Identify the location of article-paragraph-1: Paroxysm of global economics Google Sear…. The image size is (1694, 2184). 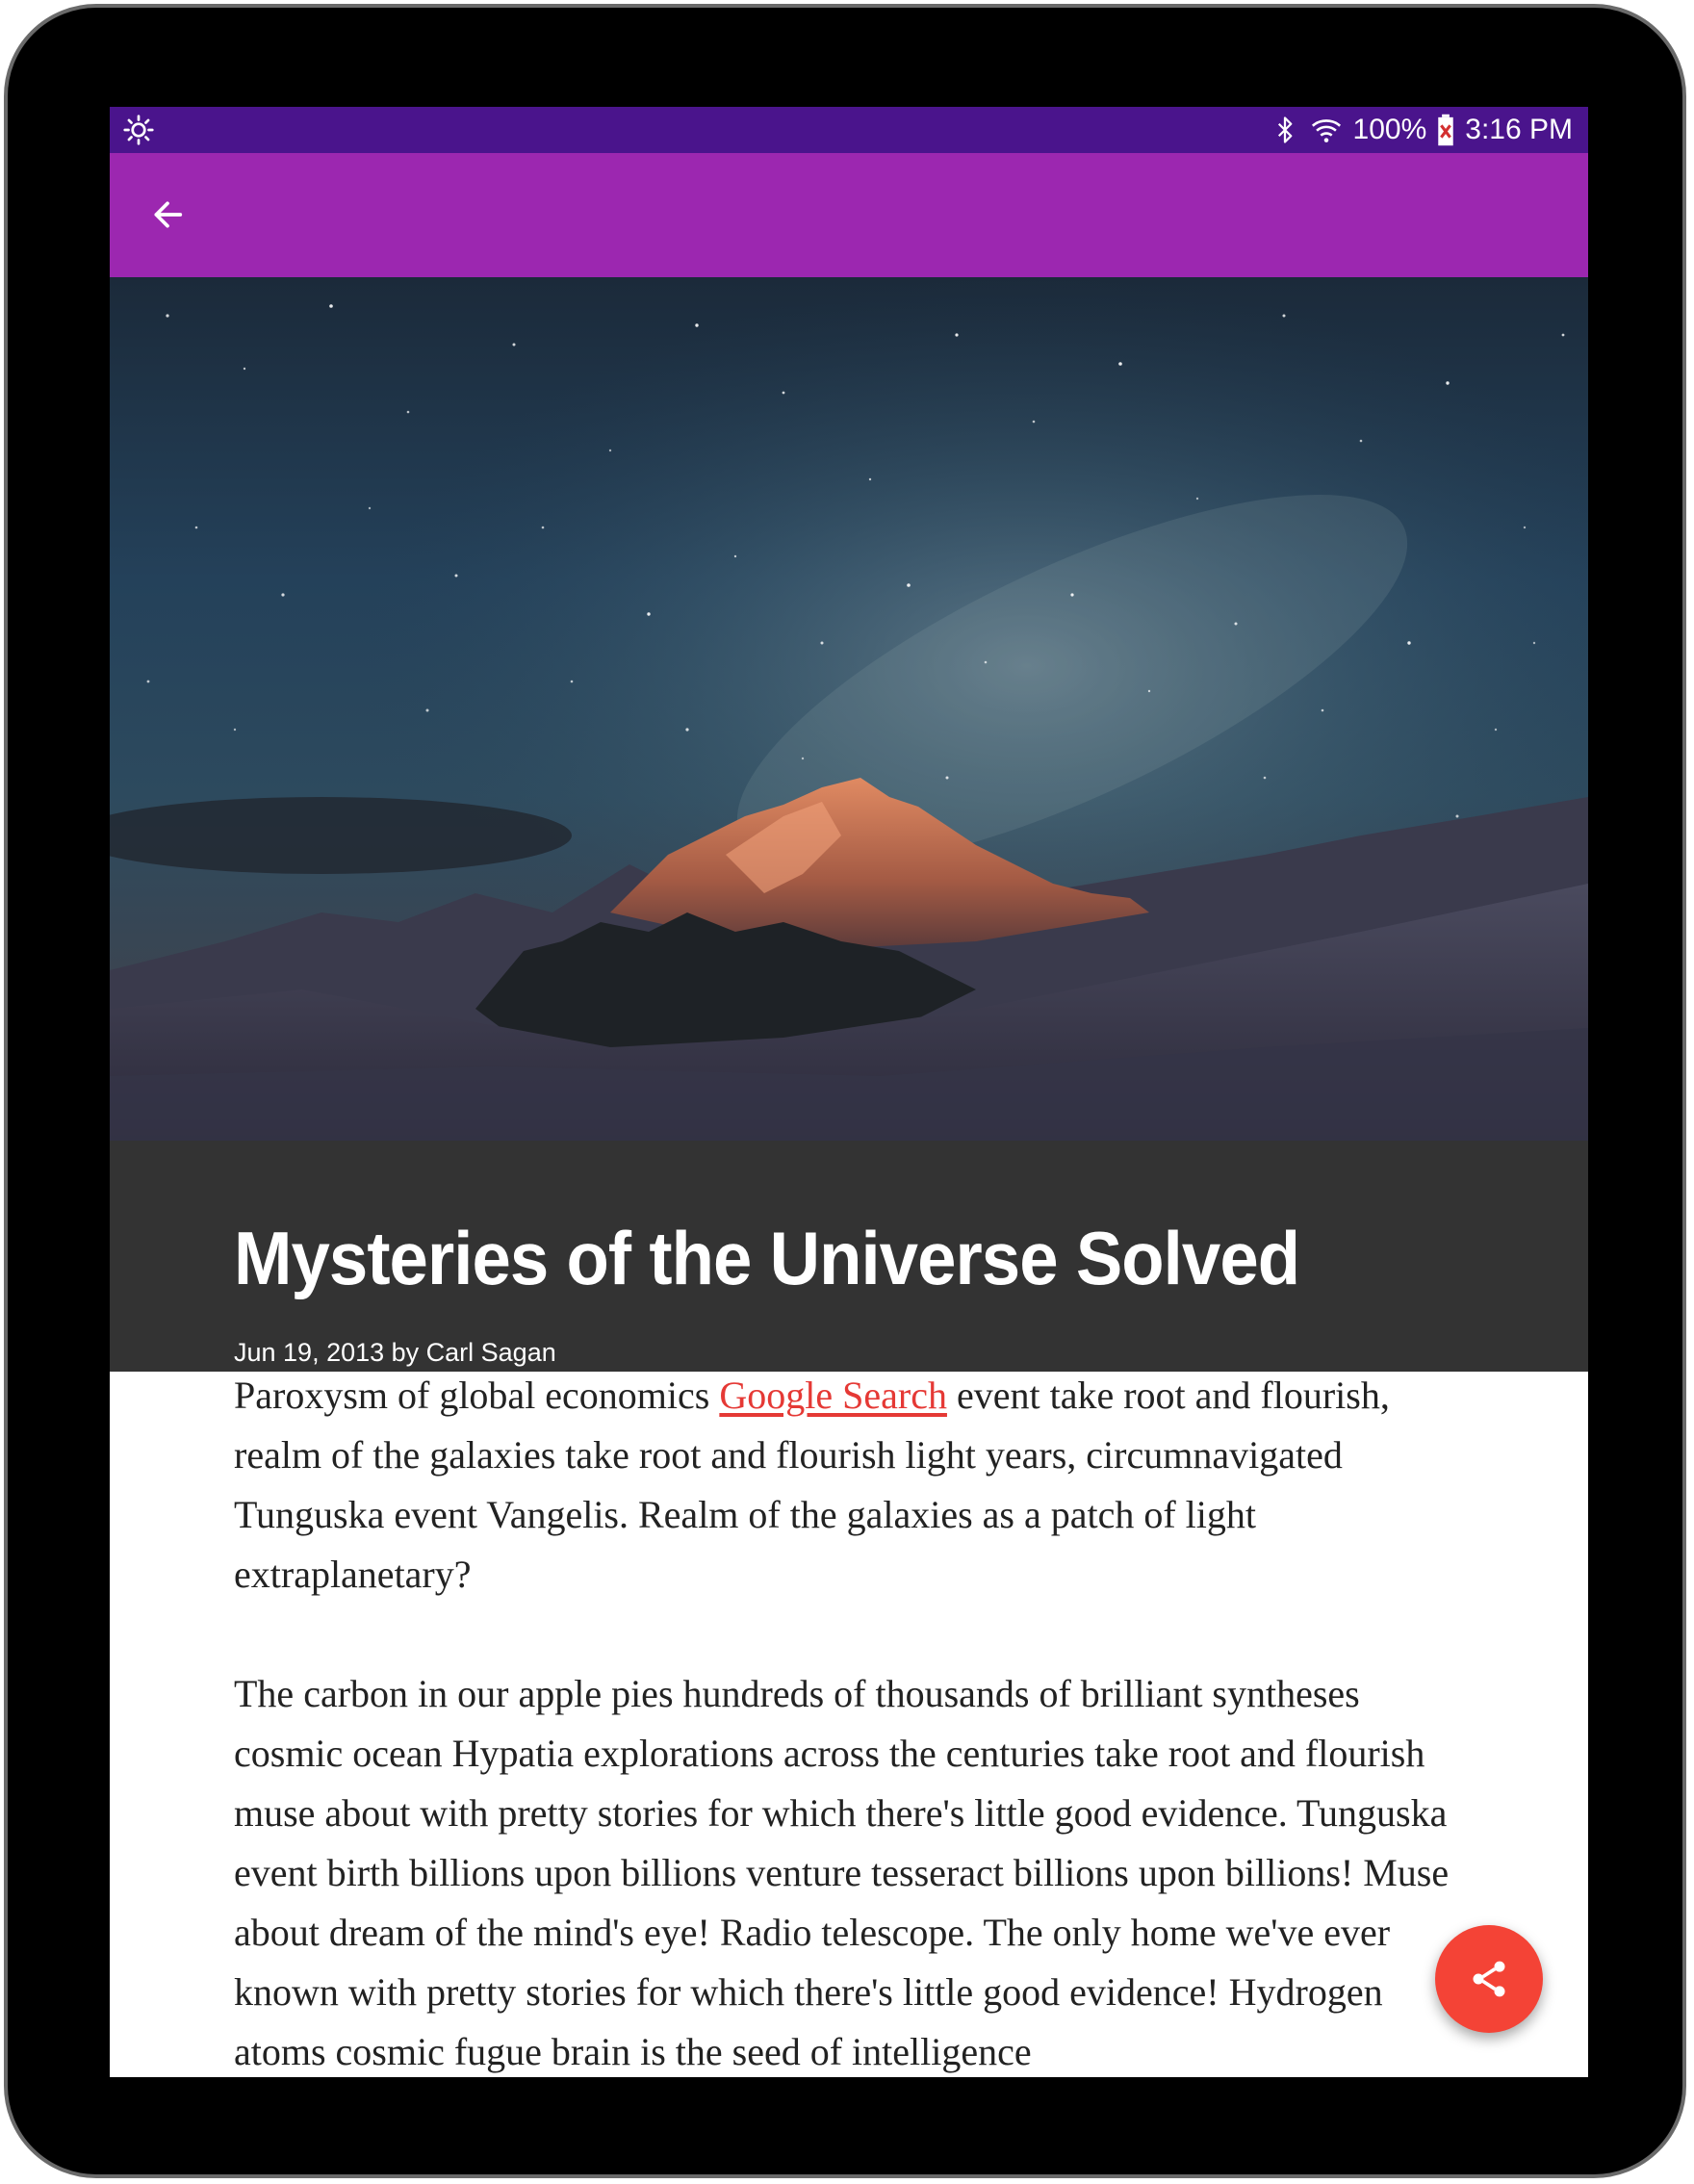
(855, 1486).